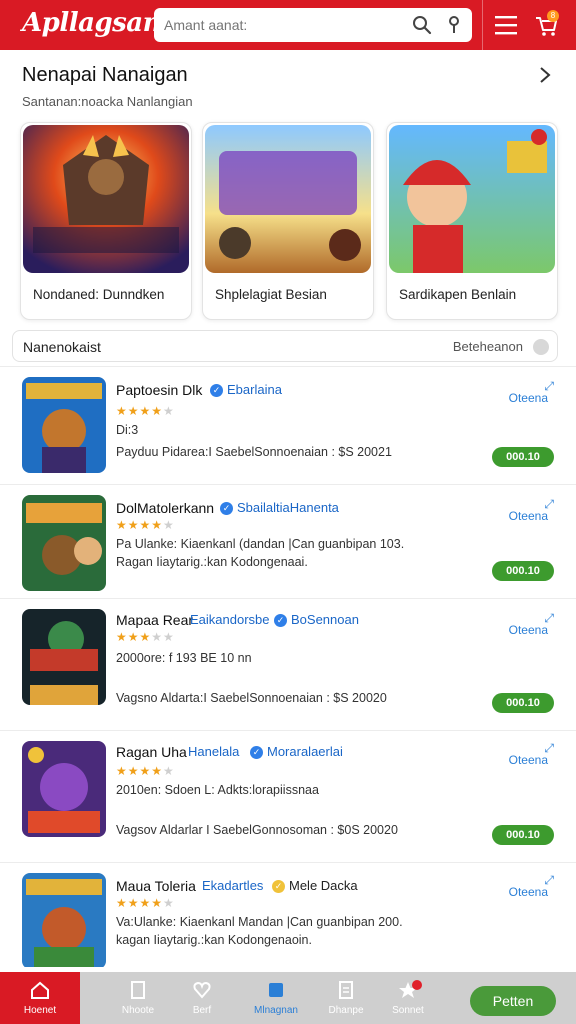 The width and height of the screenshot is (576, 1024). Describe the element at coordinates (346, 990) in the screenshot. I see `document-icon` at that location.